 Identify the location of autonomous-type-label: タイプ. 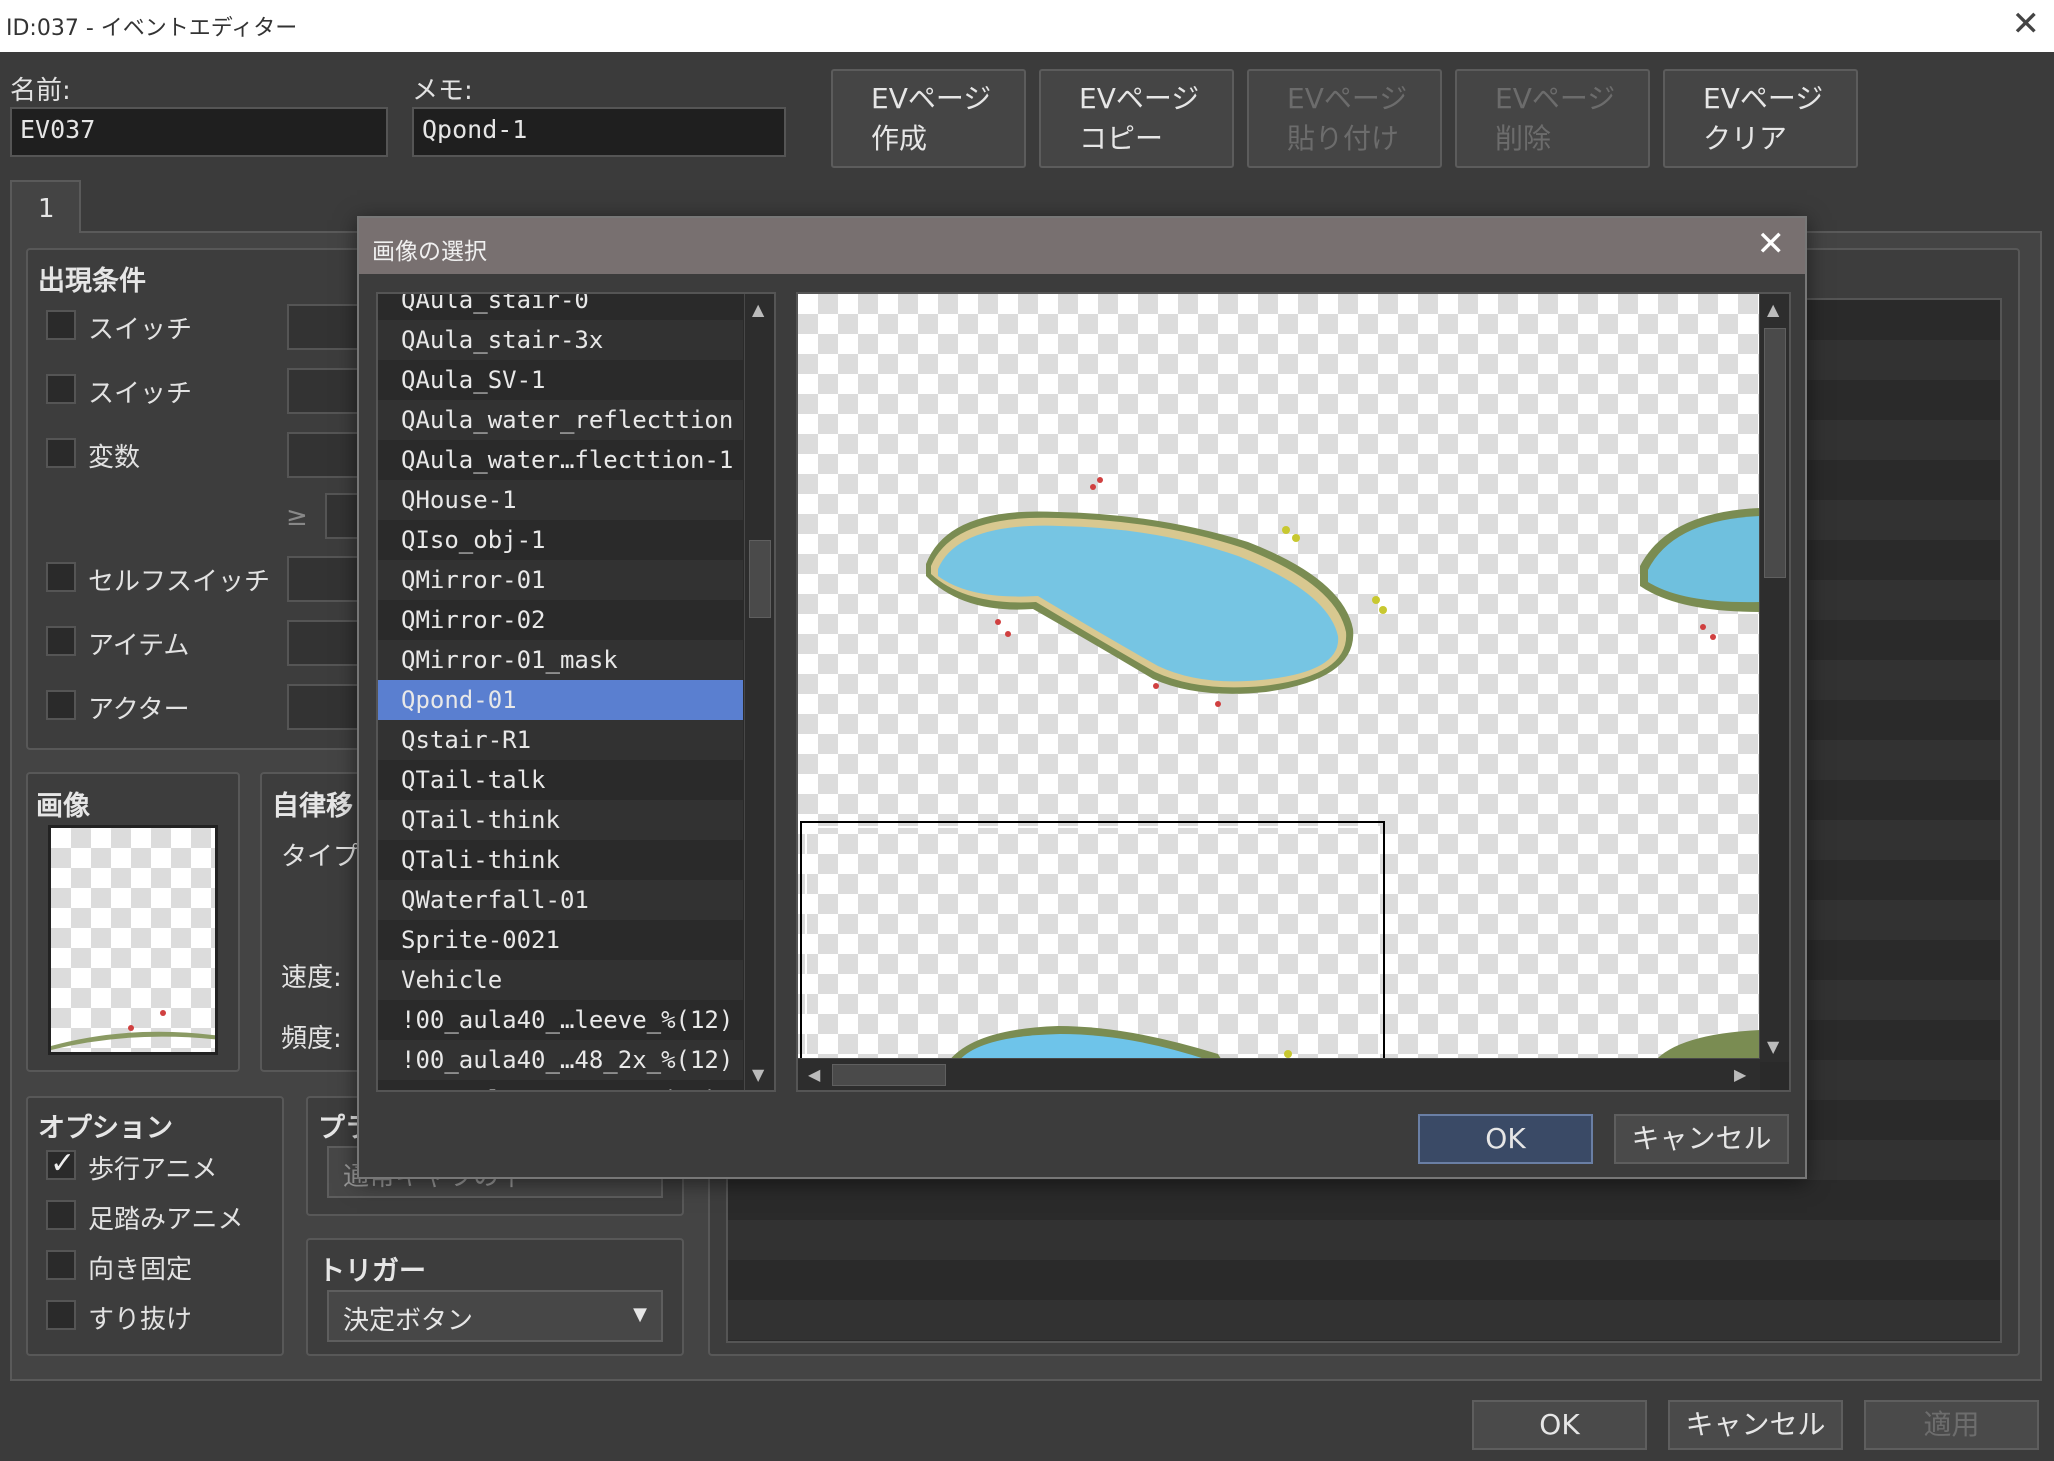
(320, 857).